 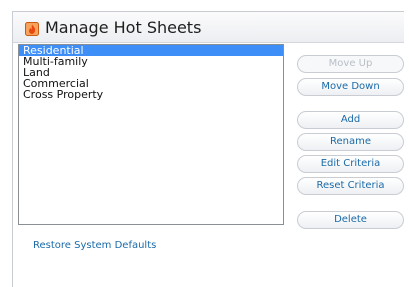 I want to click on dialog-title: Manage Hot Sheets, so click(x=123, y=27).